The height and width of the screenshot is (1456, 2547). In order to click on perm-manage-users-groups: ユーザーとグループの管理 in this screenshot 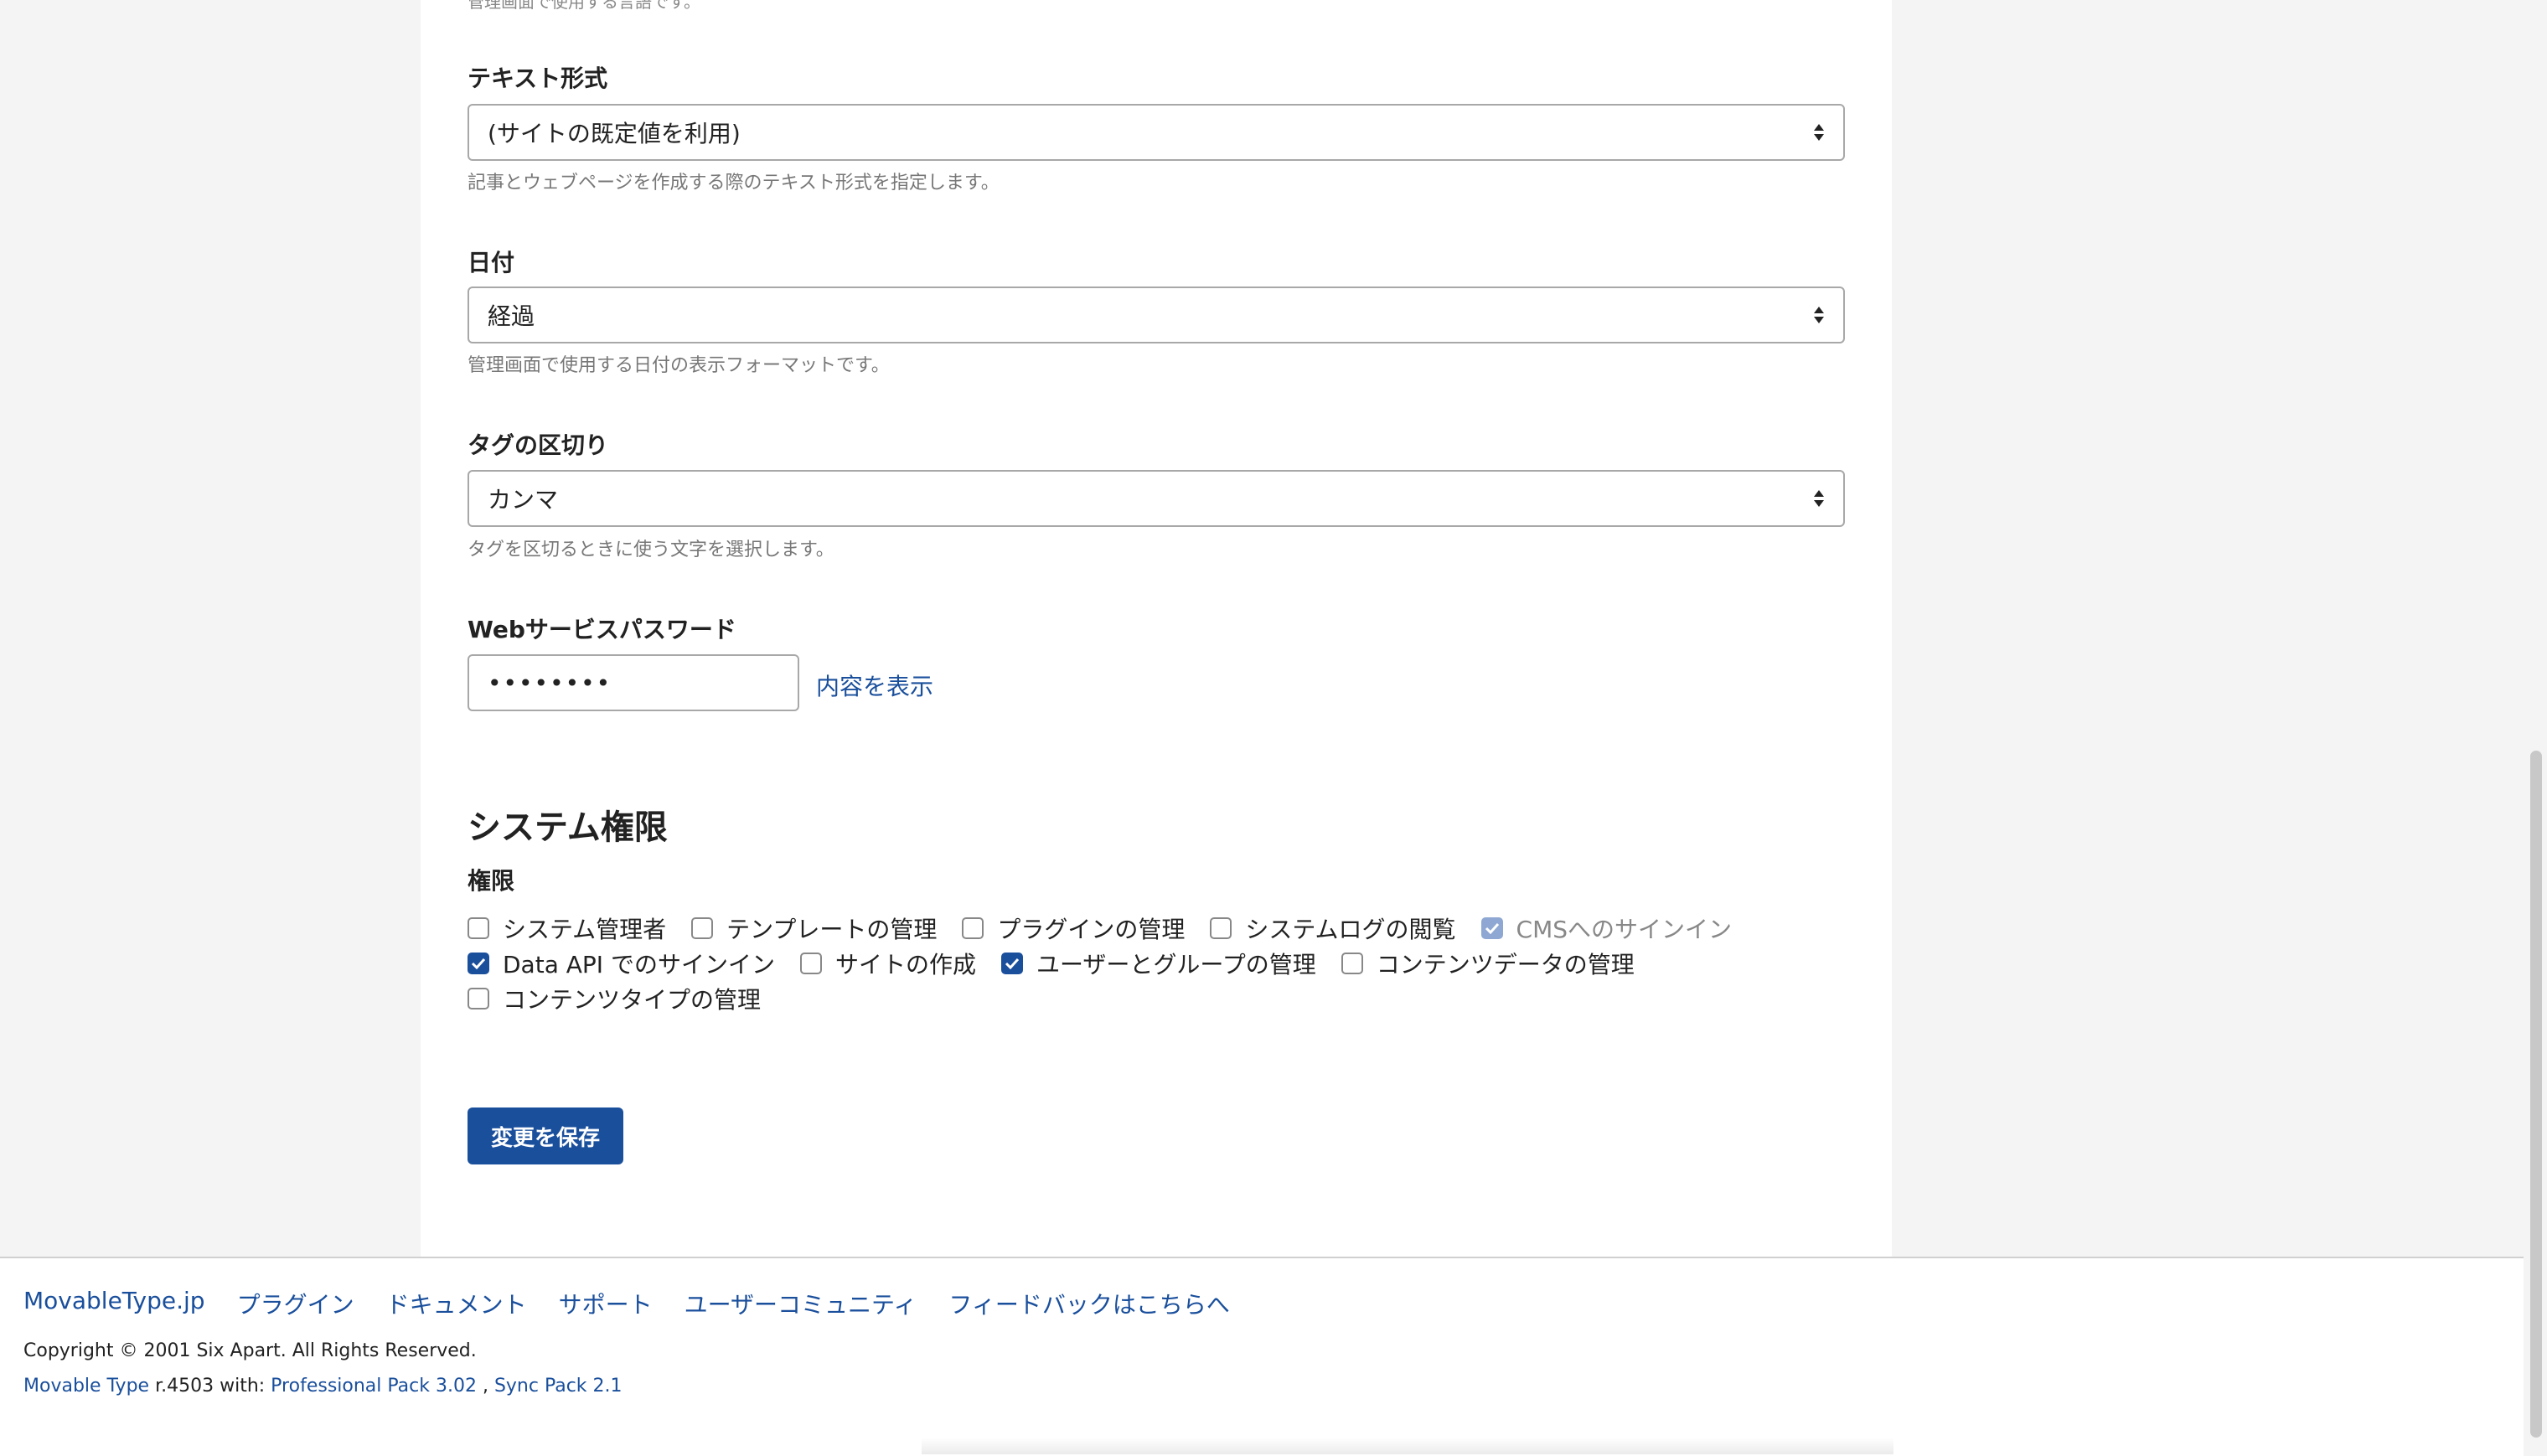, I will do `click(1158, 963)`.